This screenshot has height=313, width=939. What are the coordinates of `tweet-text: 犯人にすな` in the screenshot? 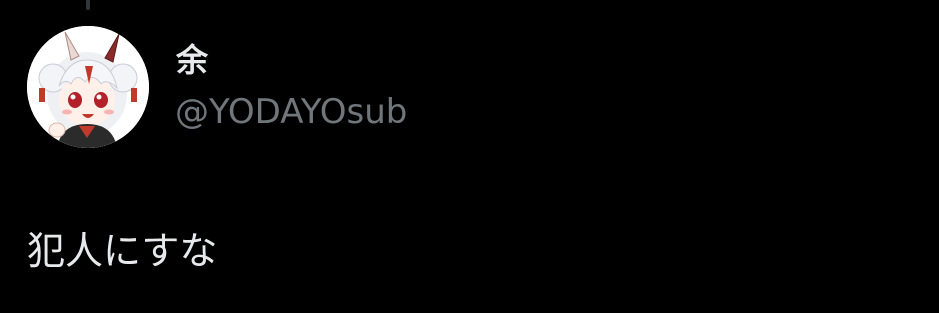 It's located at (122, 251).